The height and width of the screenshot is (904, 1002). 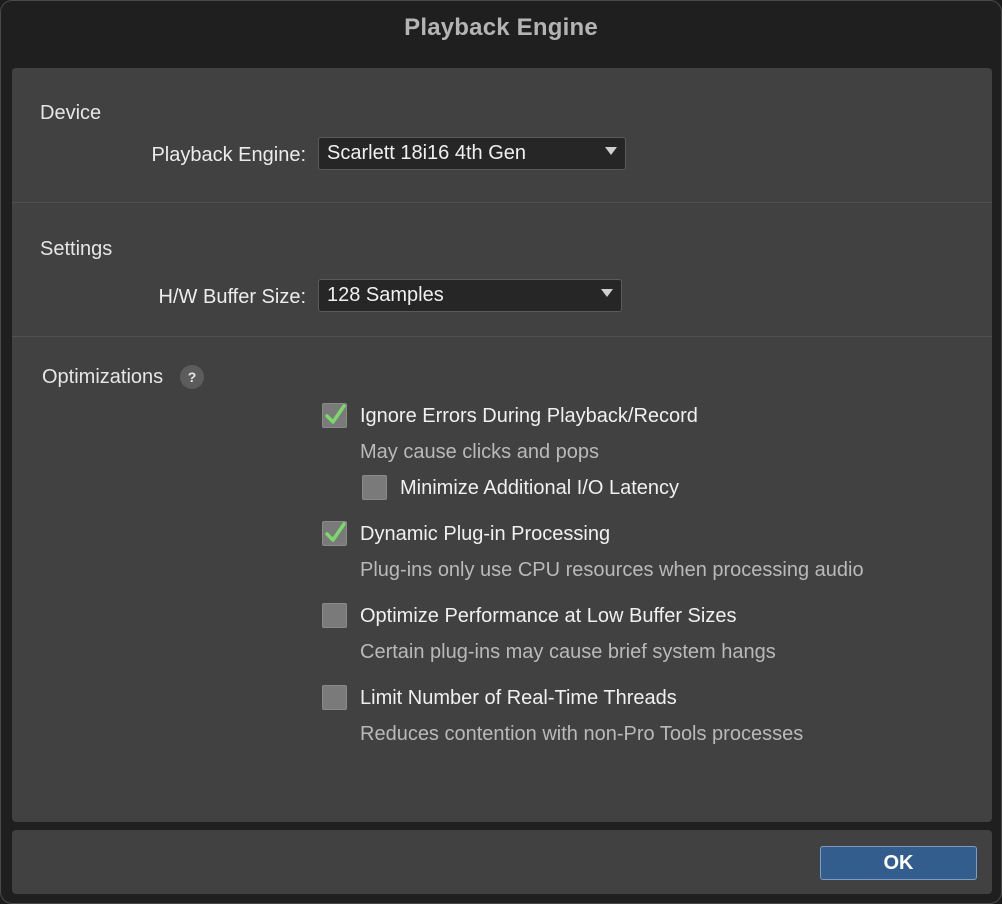 What do you see at coordinates (548, 616) in the screenshot?
I see `optimize-performance-label: Optimize Performance at Low Buffer Sizes` at bounding box center [548, 616].